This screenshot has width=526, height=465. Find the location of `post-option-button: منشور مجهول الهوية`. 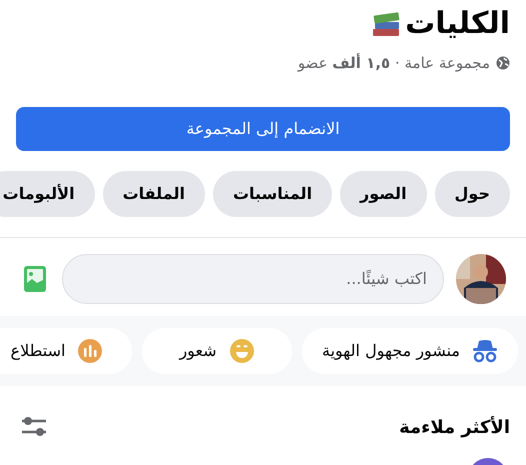

post-option-button: منشور مجهول الهوية is located at coordinates (410, 351).